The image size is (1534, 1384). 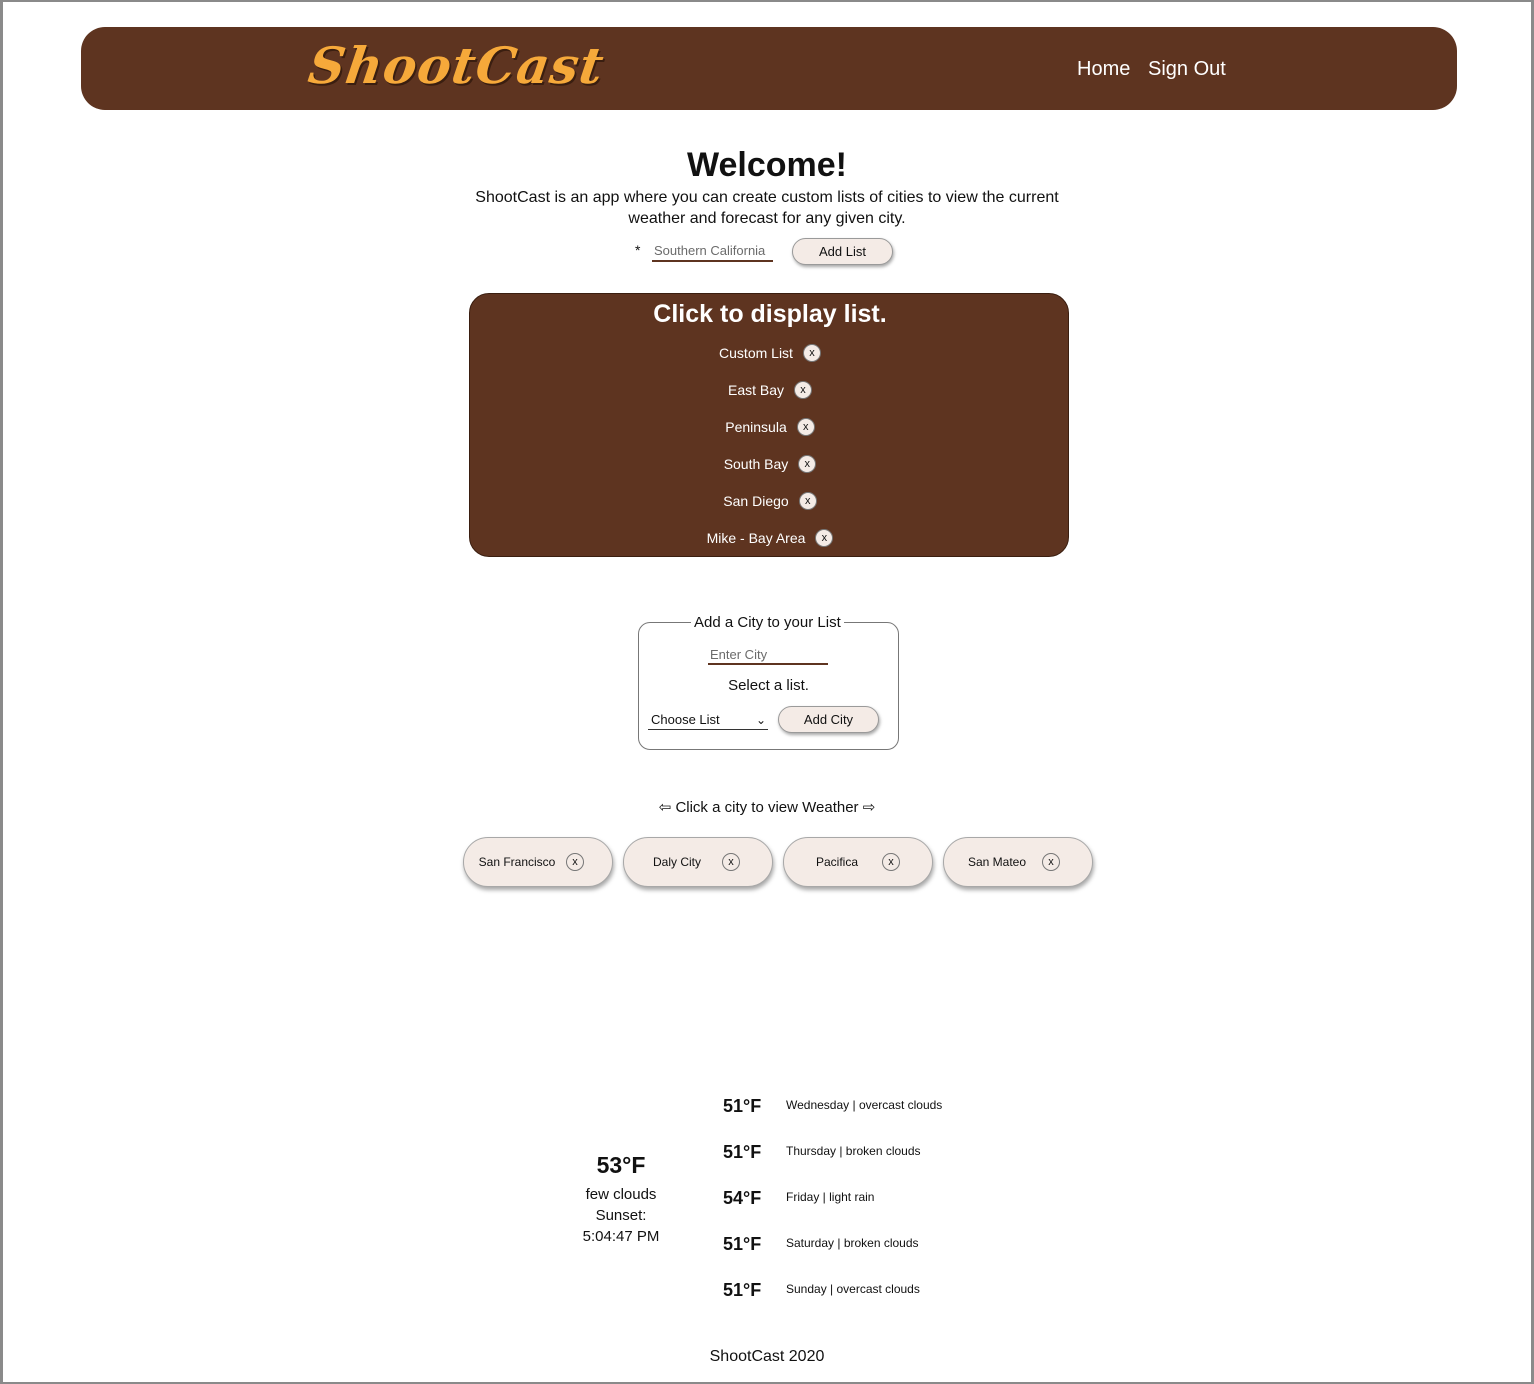 I want to click on list-item: Peninsula x, so click(x=770, y=427).